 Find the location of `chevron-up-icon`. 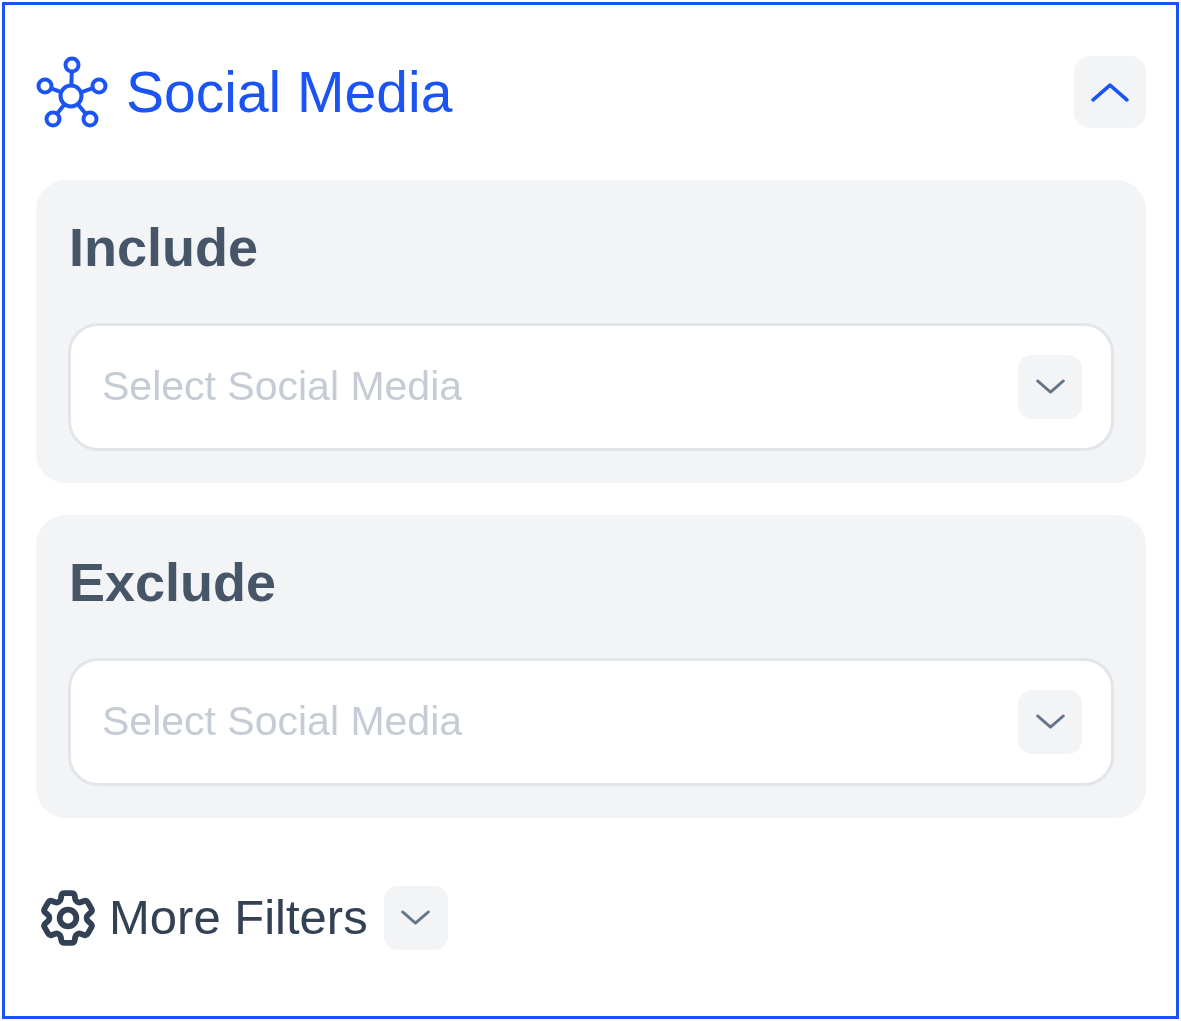

chevron-up-icon is located at coordinates (1110, 92).